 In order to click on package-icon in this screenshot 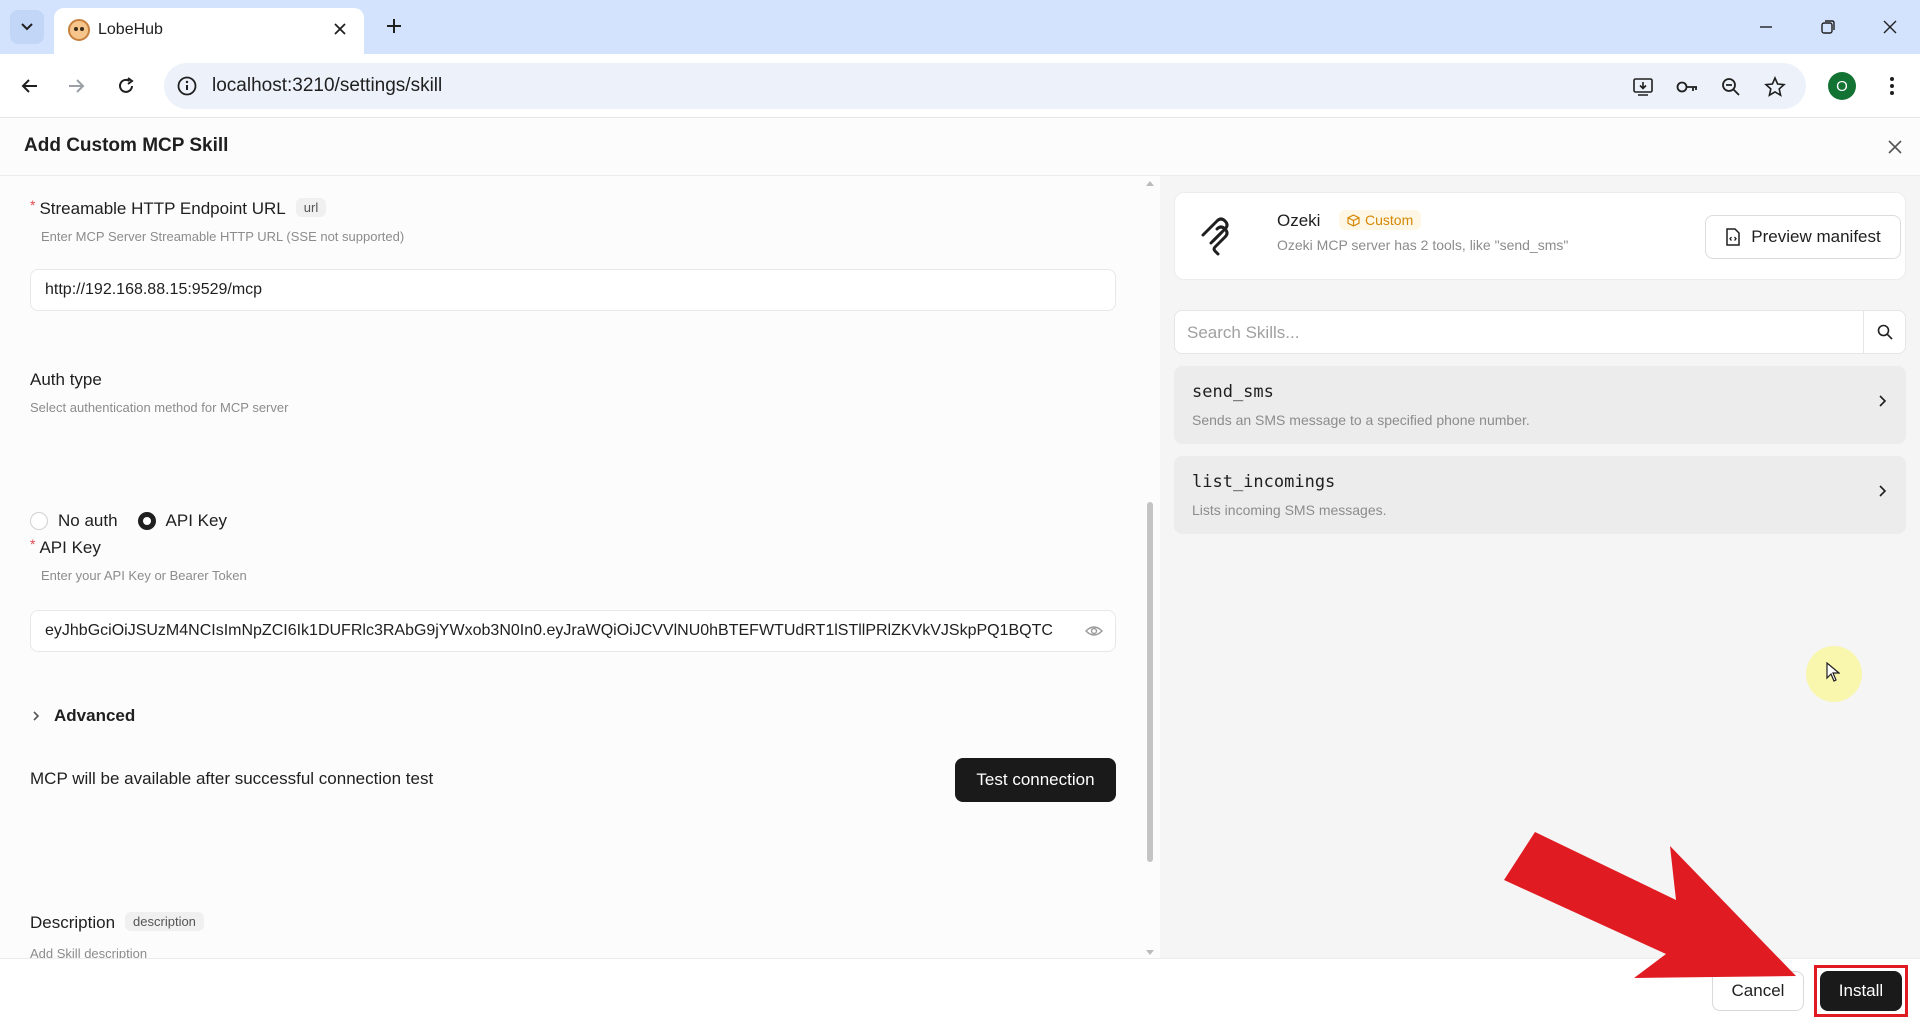, I will do `click(1353, 220)`.